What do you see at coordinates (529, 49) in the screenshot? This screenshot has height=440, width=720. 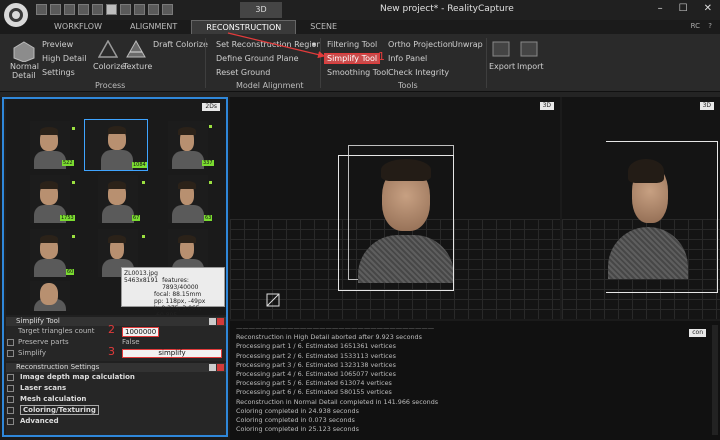 I see `import-icon` at bounding box center [529, 49].